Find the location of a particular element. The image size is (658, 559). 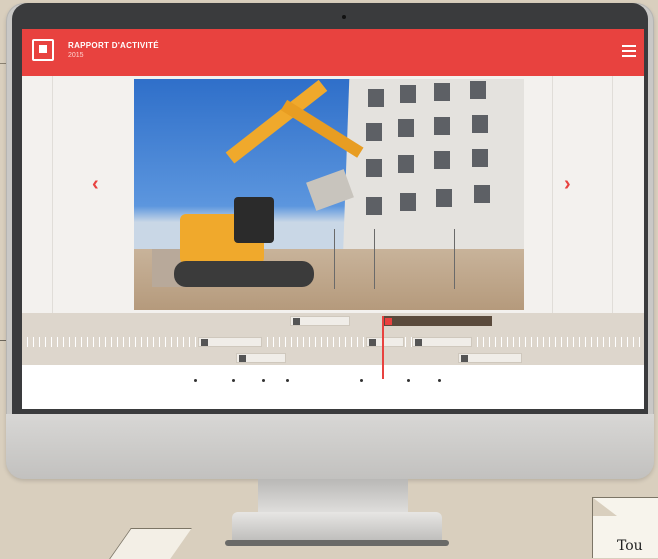

monitor-chin is located at coordinates (330, 446).